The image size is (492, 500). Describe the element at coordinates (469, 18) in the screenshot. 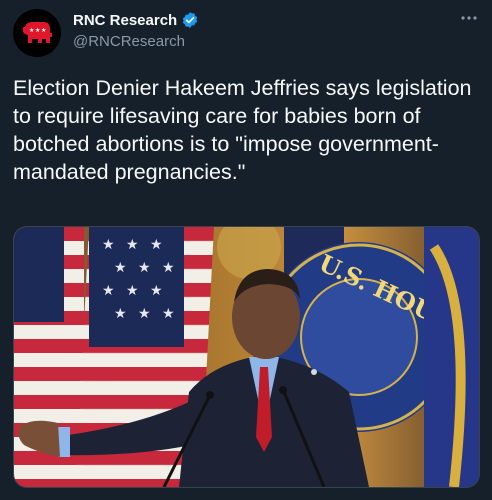

I see `more-options-icon` at that location.